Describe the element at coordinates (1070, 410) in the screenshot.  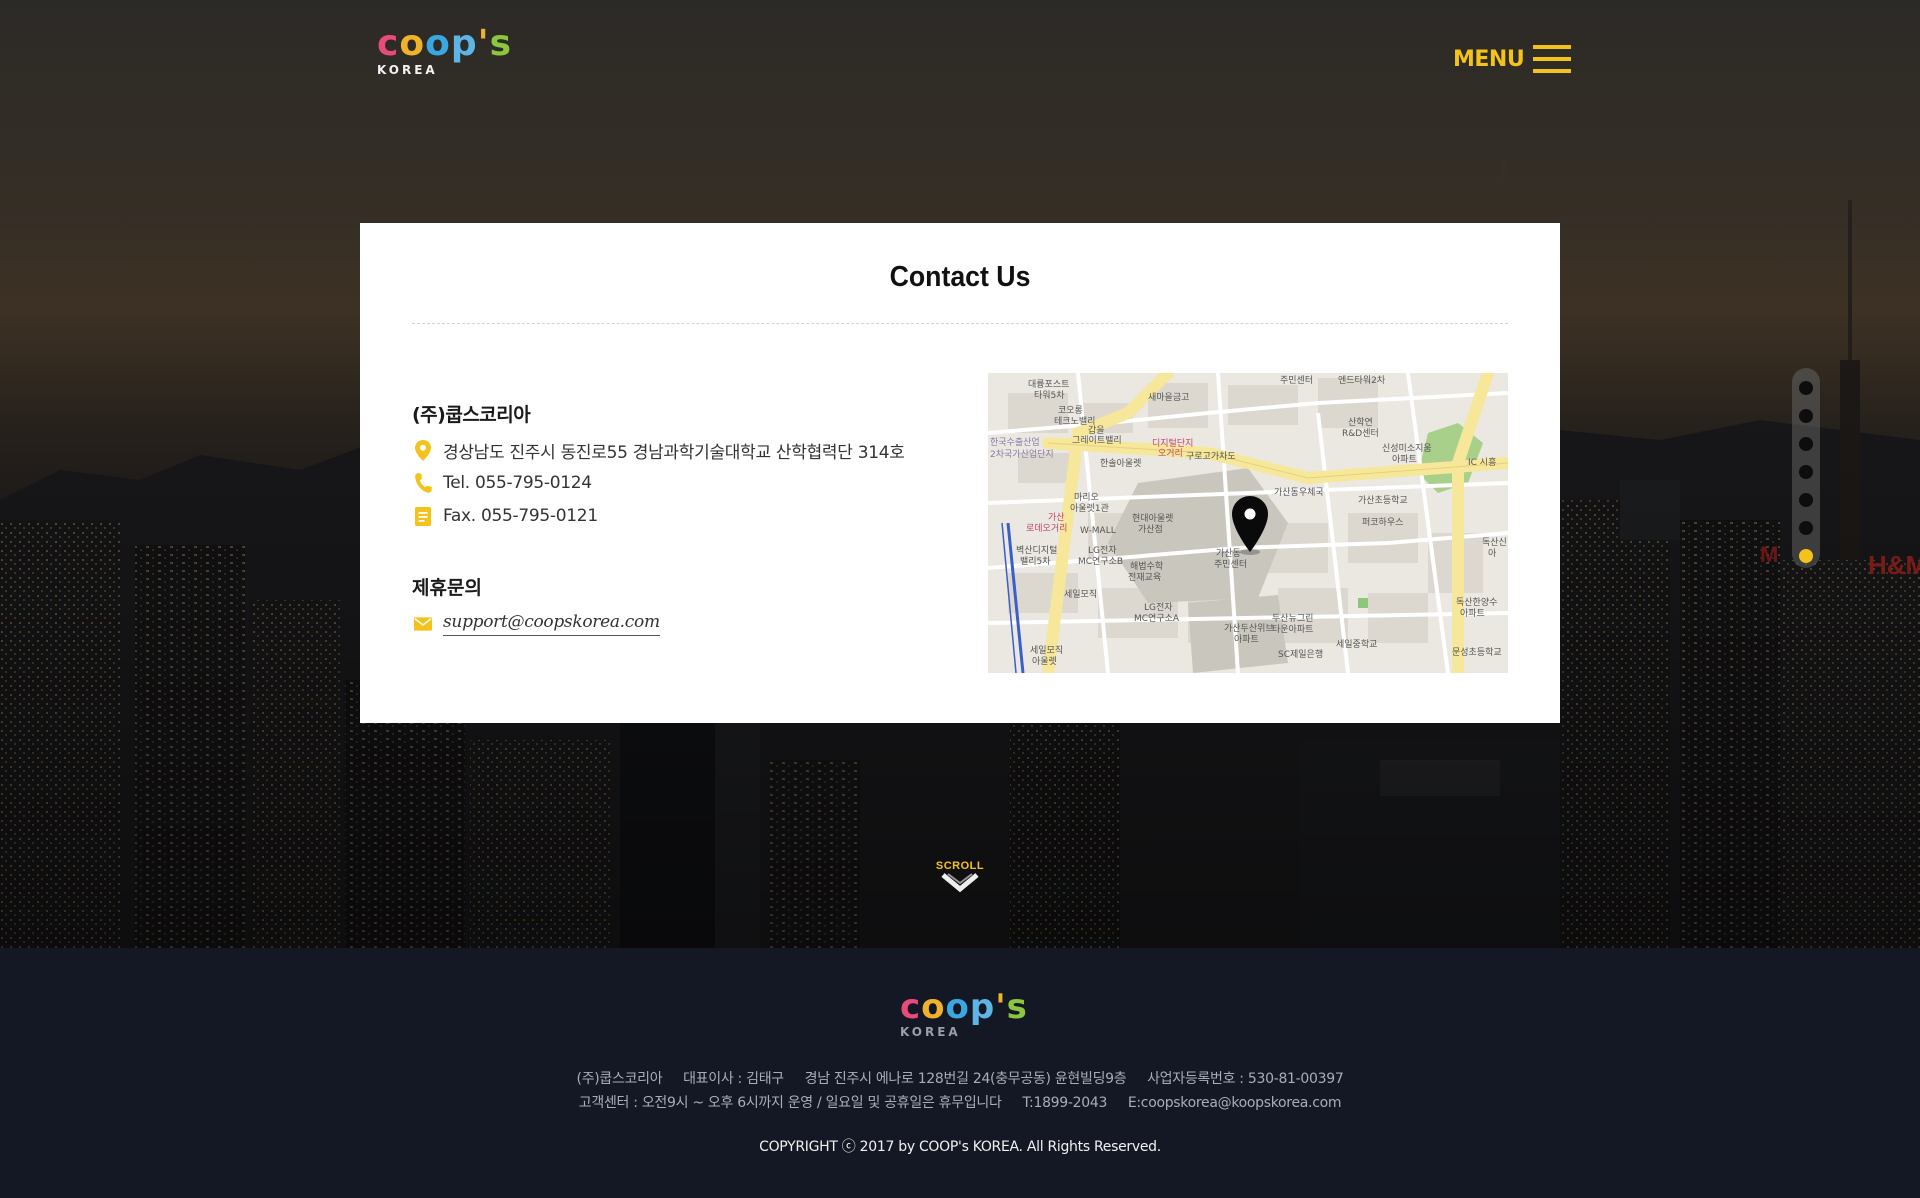
I see `svg-text: 코오롱` at that location.